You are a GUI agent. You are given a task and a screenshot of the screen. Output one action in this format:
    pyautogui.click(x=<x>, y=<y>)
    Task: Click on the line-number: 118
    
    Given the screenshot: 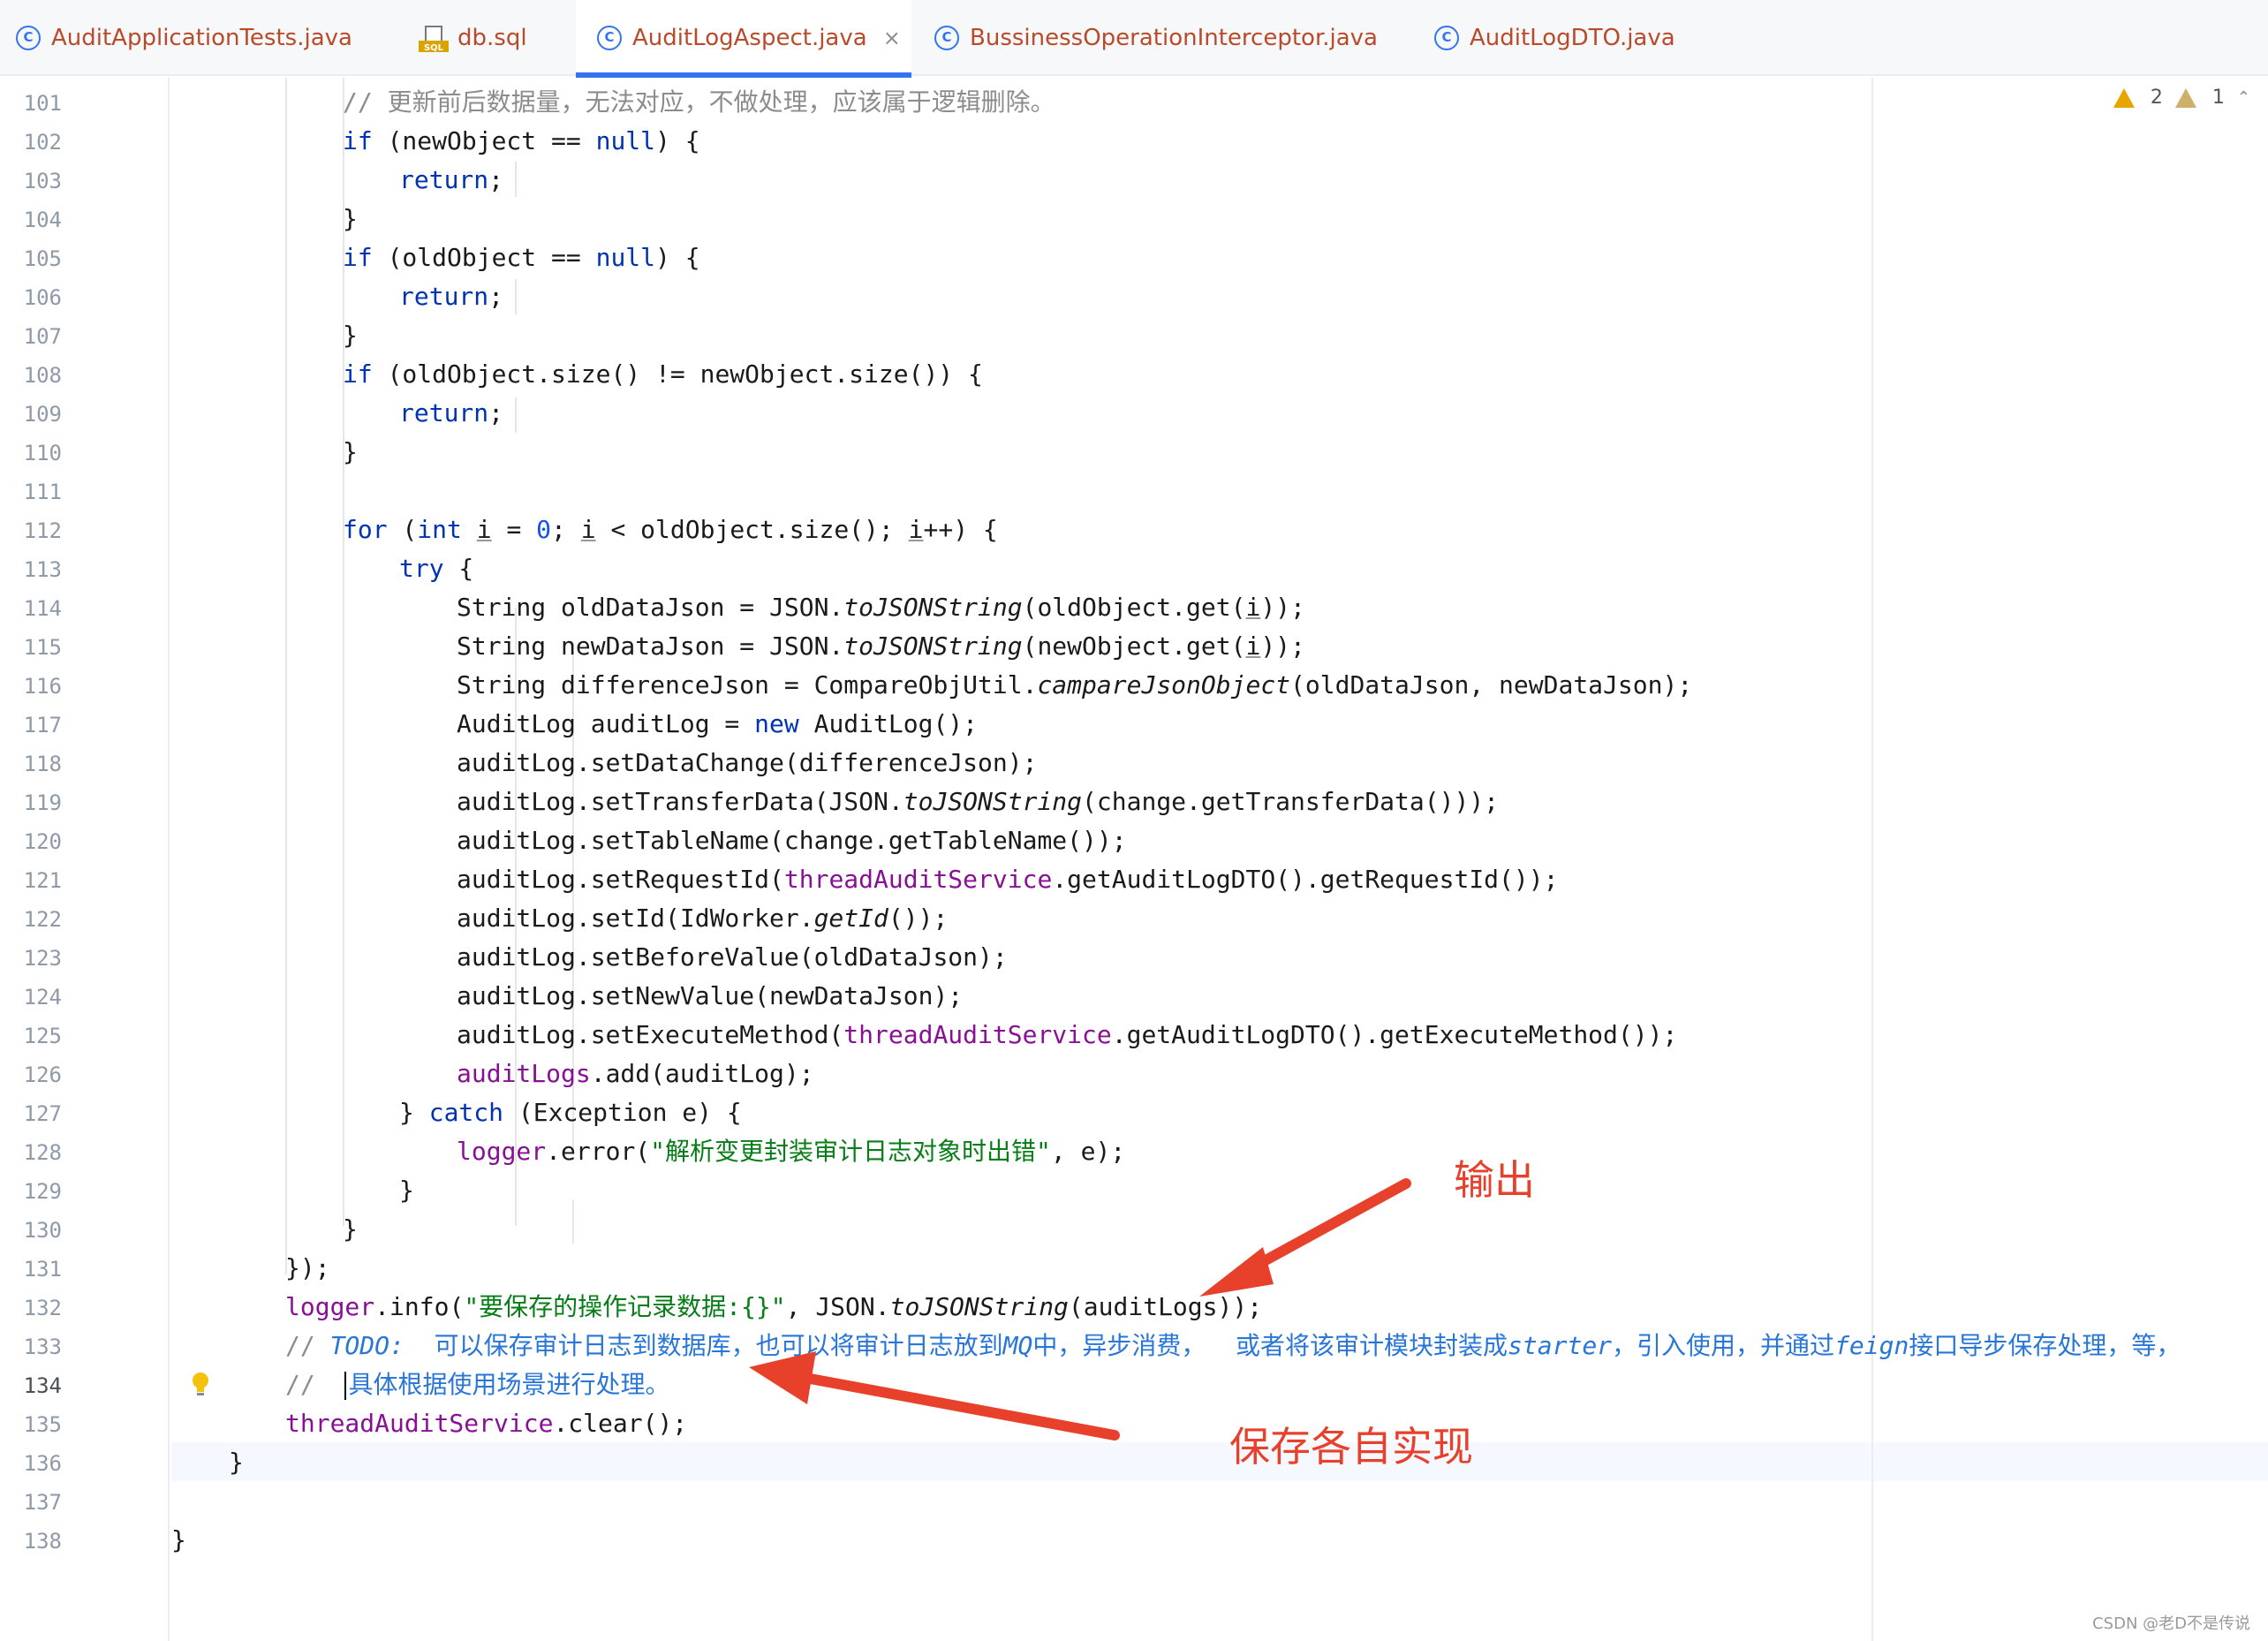 What is the action you would take?
    pyautogui.click(x=43, y=764)
    